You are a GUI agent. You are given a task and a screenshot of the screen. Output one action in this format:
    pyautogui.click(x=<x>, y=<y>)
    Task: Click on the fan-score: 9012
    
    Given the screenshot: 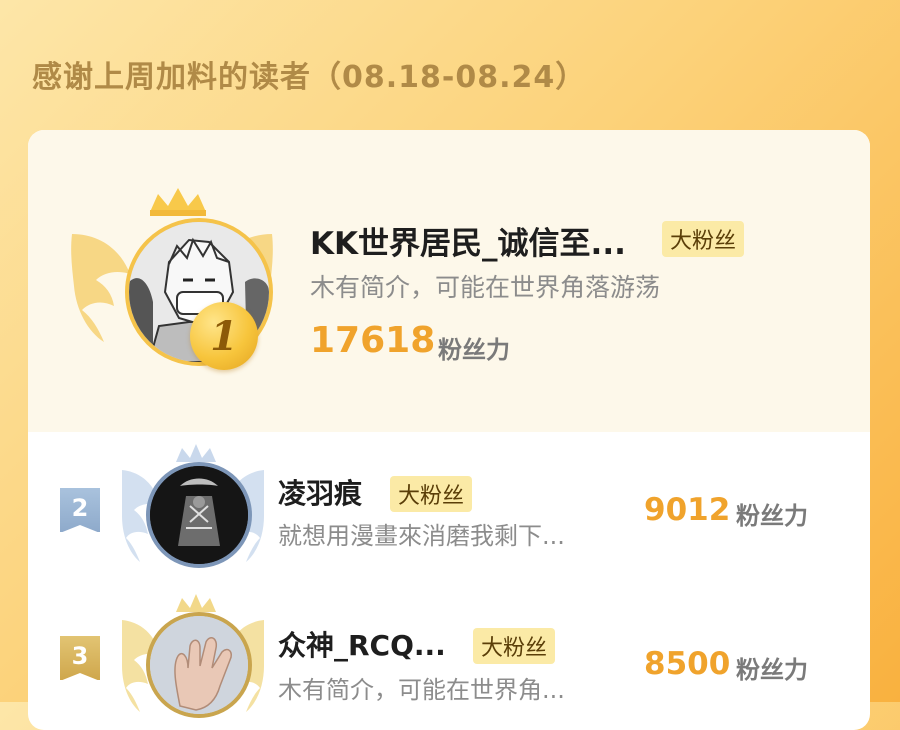 What is the action you would take?
    pyautogui.click(x=687, y=510)
    